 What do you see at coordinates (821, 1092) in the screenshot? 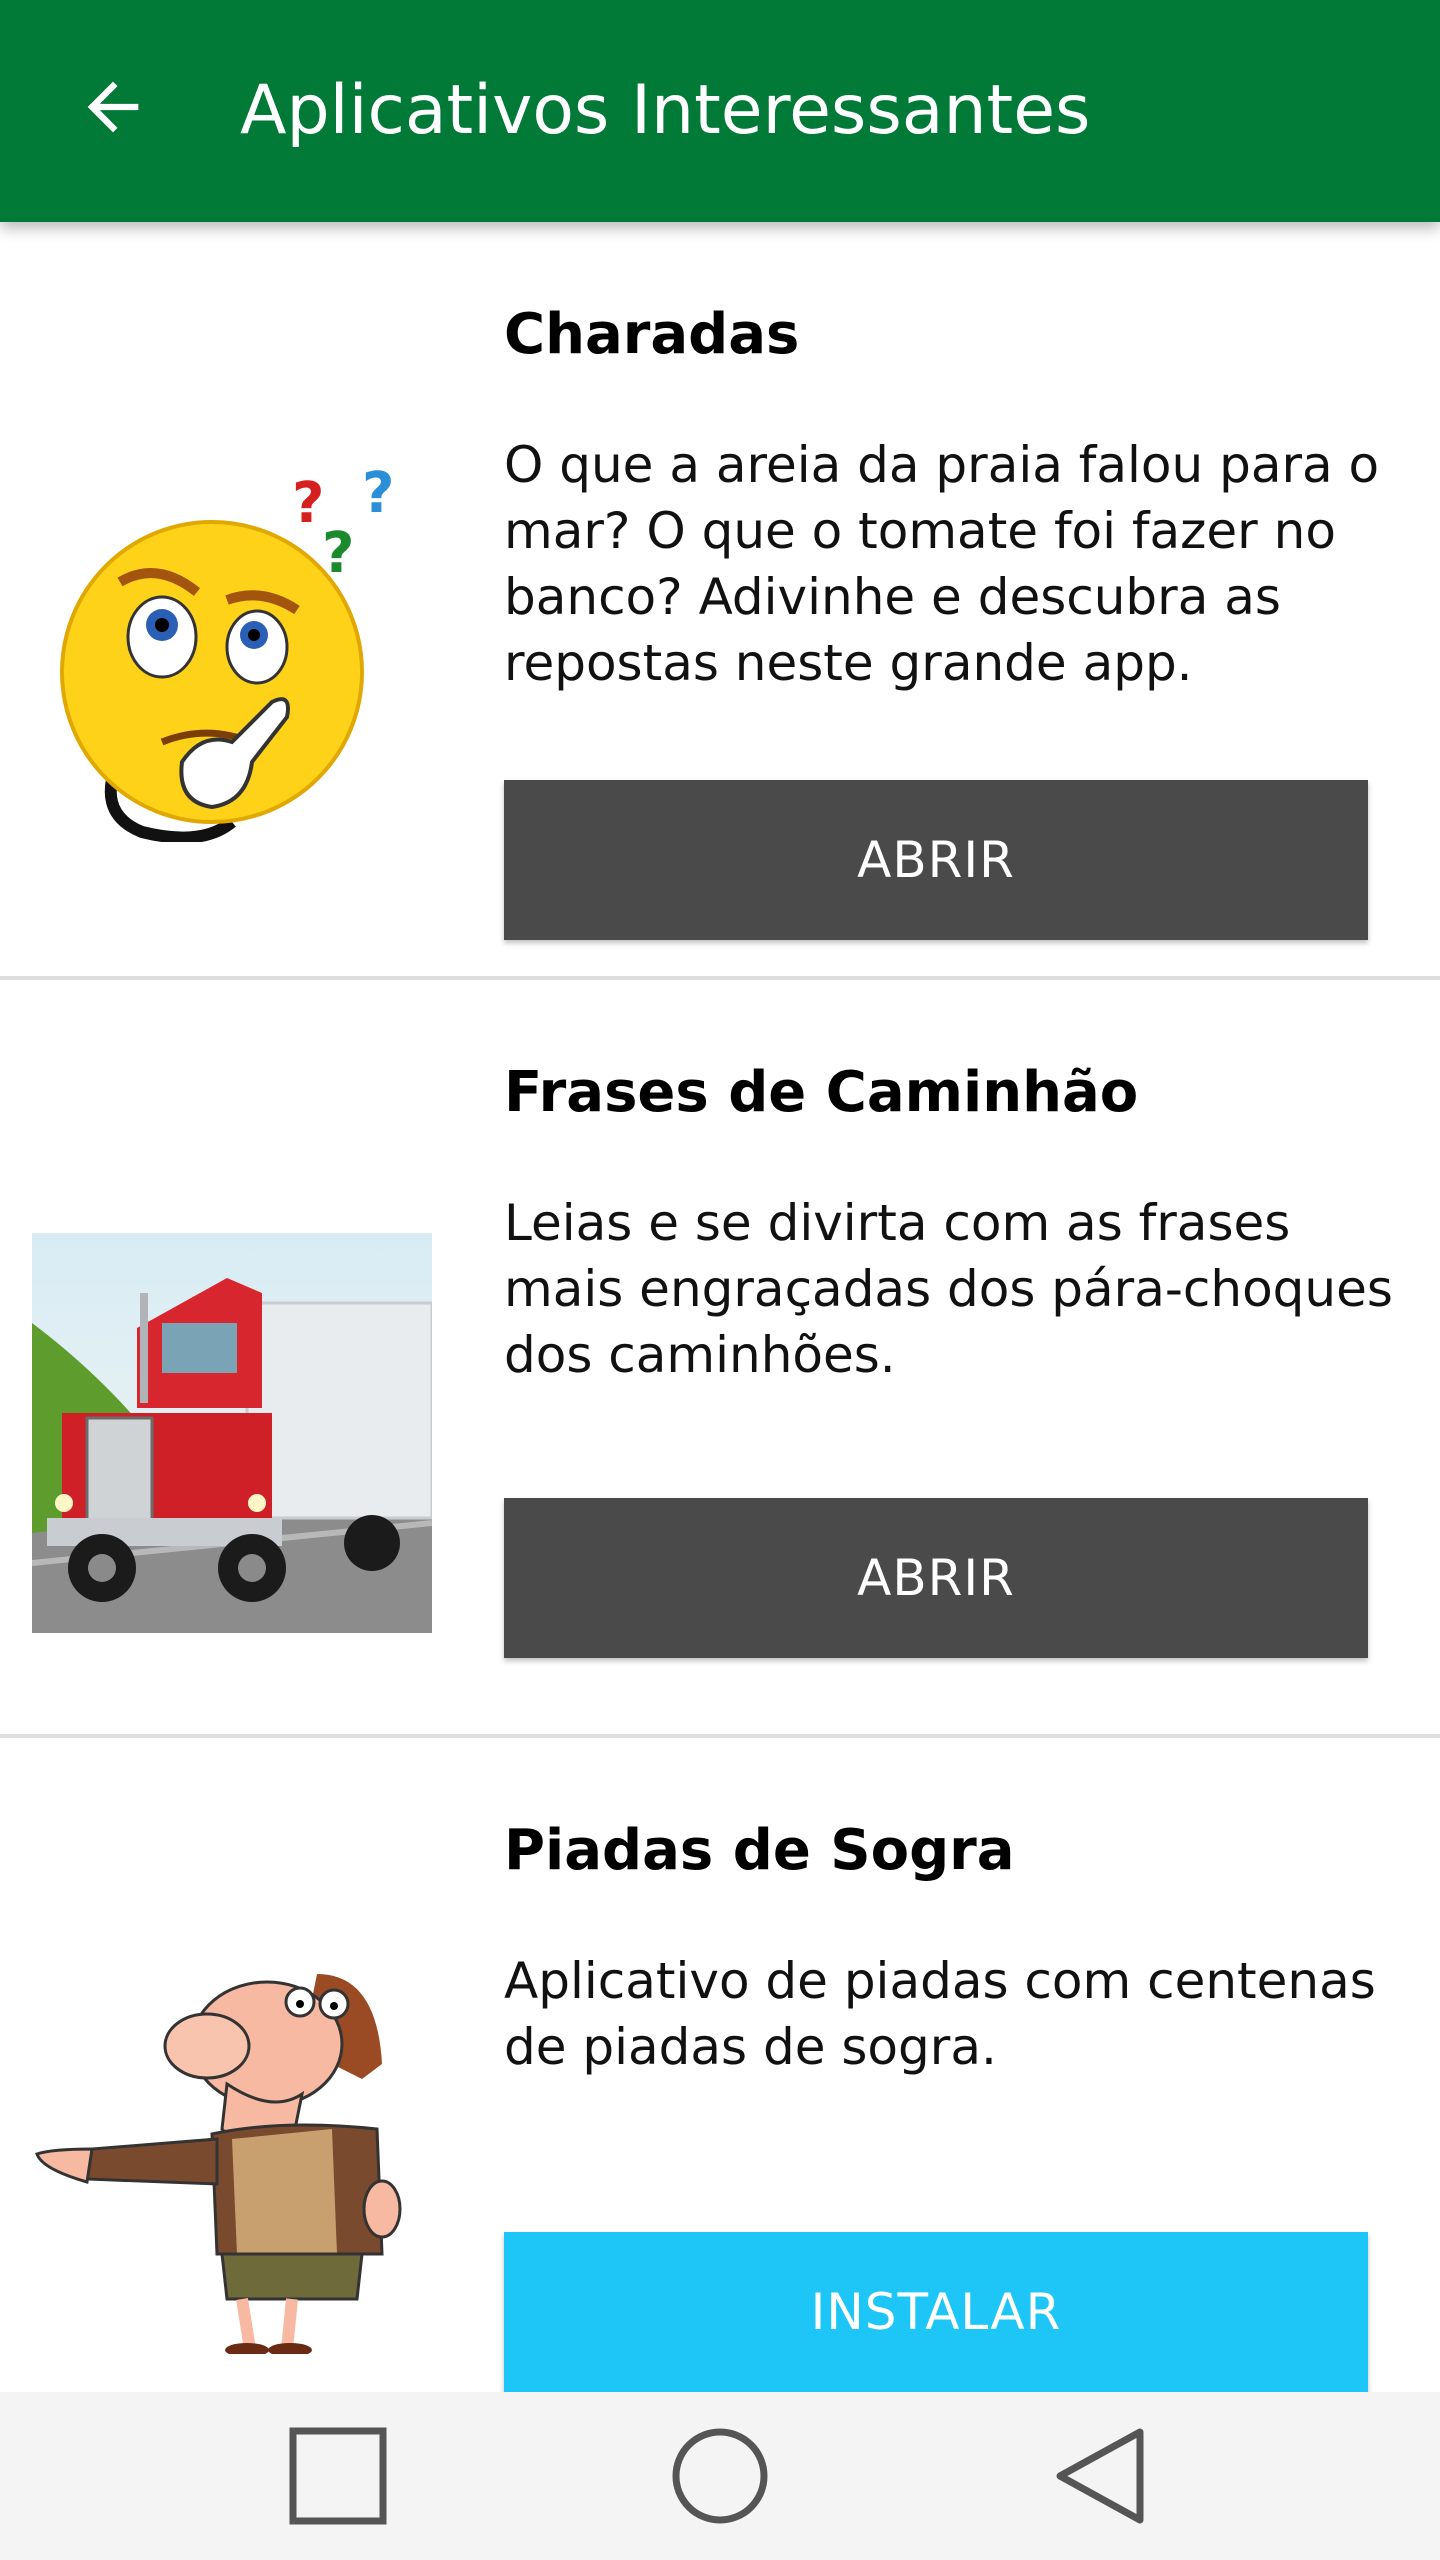
I see `app-name: Frases de Caminhão` at bounding box center [821, 1092].